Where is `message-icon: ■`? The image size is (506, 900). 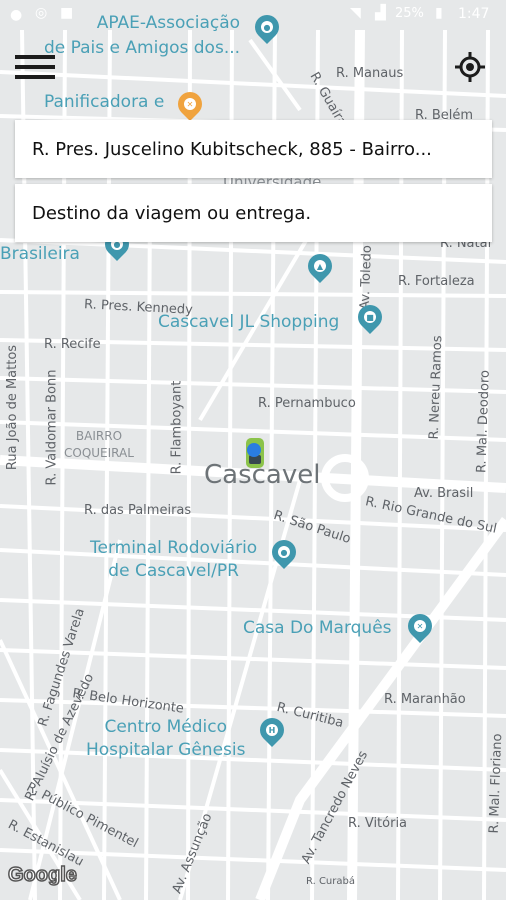 message-icon: ■ is located at coordinates (67, 13).